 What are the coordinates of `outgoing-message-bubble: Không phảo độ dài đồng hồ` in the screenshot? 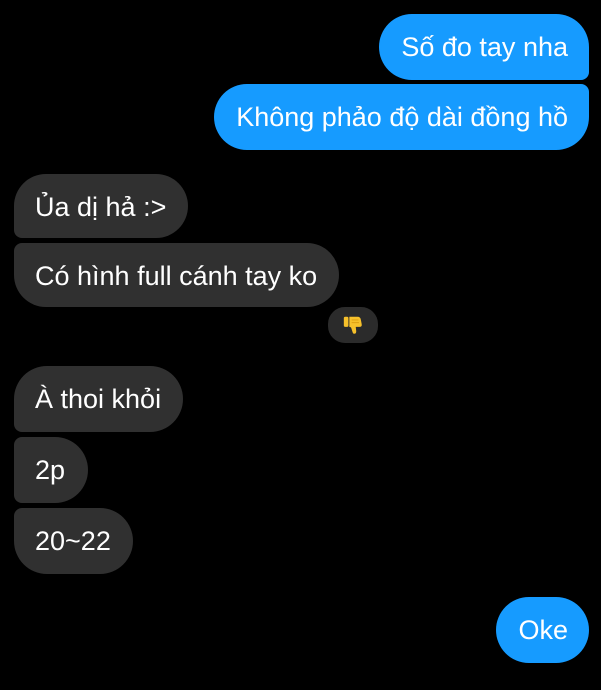 It's located at (401, 117).